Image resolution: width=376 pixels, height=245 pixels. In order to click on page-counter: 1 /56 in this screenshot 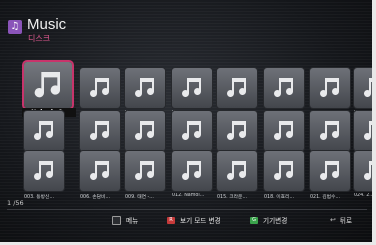, I will do `click(15, 203)`.